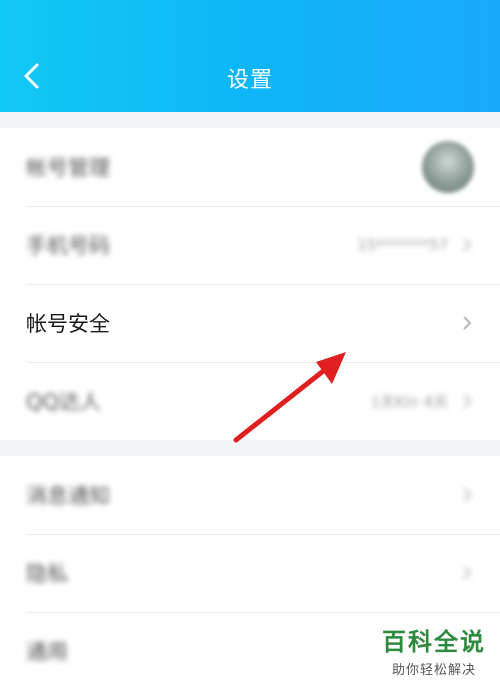 This screenshot has height=690, width=500. Describe the element at coordinates (250, 573) in the screenshot. I see `settings-row-privacy: 隐私` at that location.